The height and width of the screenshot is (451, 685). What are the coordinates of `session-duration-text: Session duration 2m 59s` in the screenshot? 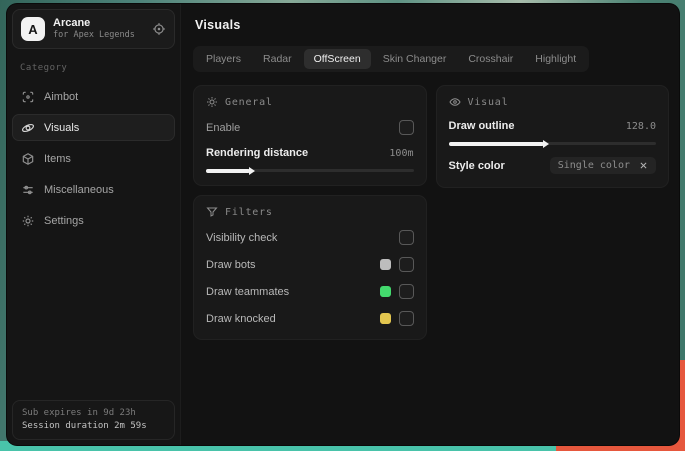 It's located at (84, 426).